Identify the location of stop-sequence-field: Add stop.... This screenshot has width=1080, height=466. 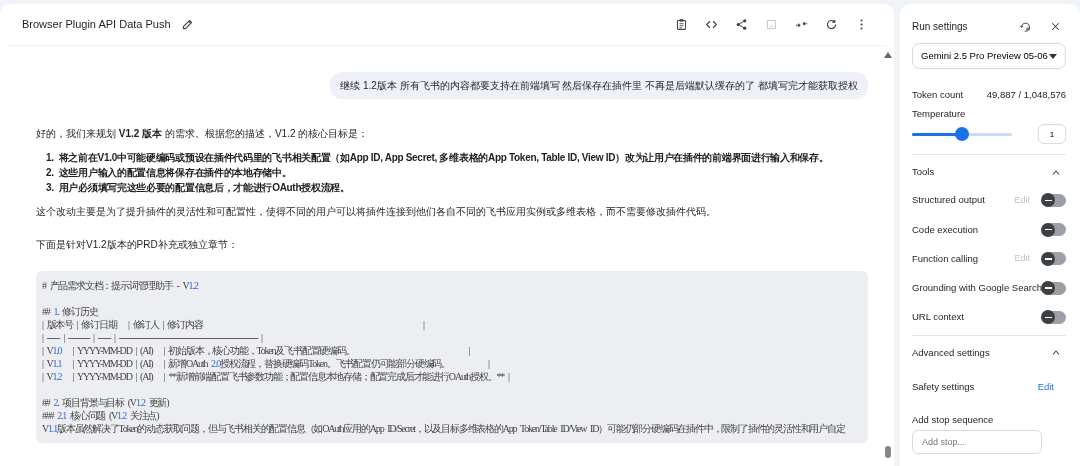
(977, 441).